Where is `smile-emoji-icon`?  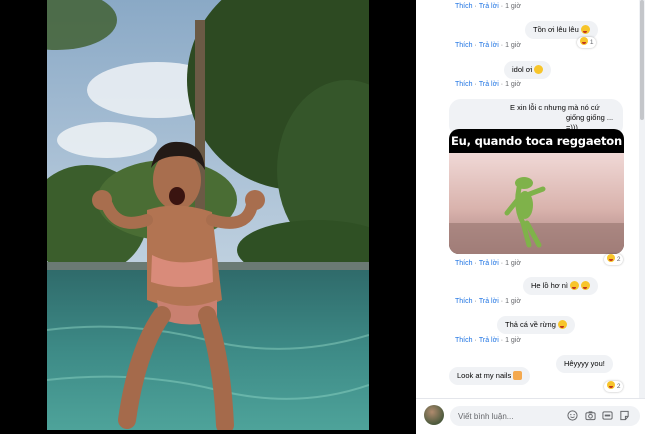 smile-emoji-icon is located at coordinates (539, 69).